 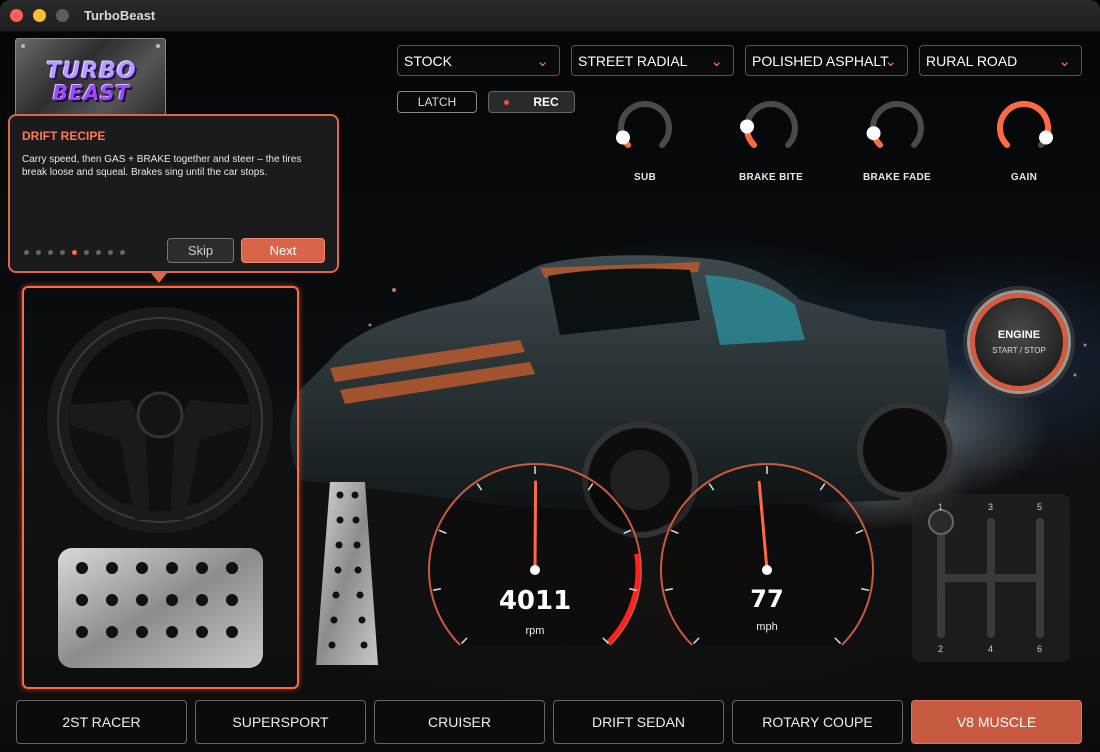 What do you see at coordinates (1019, 342) in the screenshot?
I see `engine-start-stop-button: ENGINE START / STOP` at bounding box center [1019, 342].